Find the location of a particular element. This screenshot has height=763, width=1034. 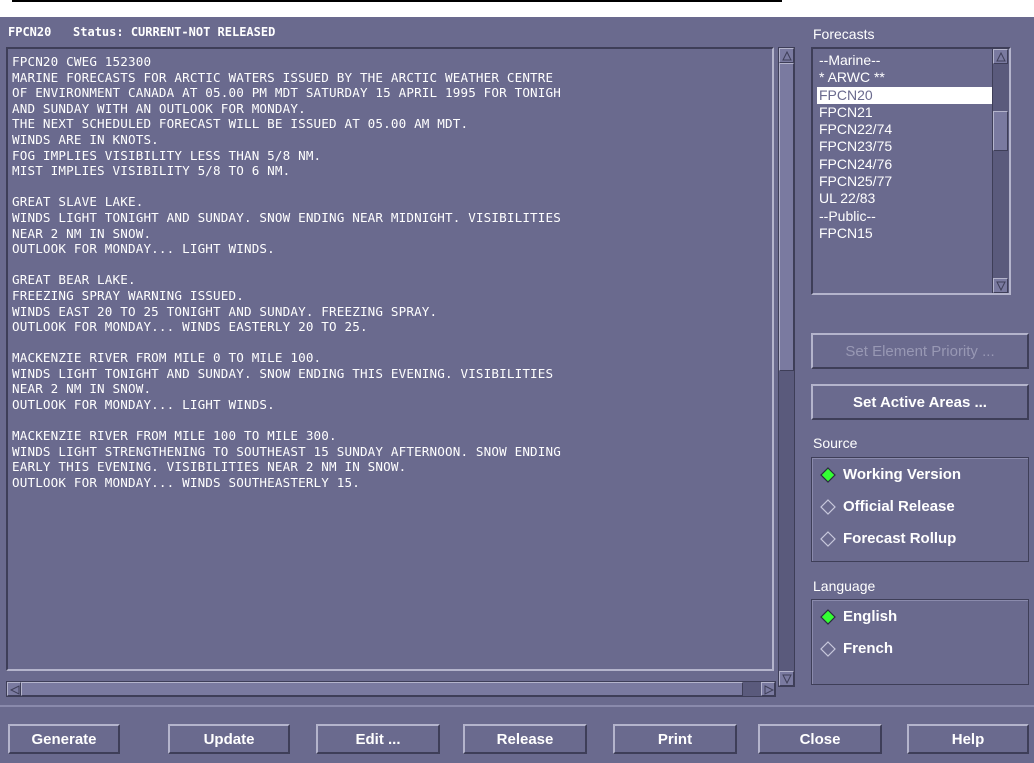

help-button: Help is located at coordinates (968, 739).